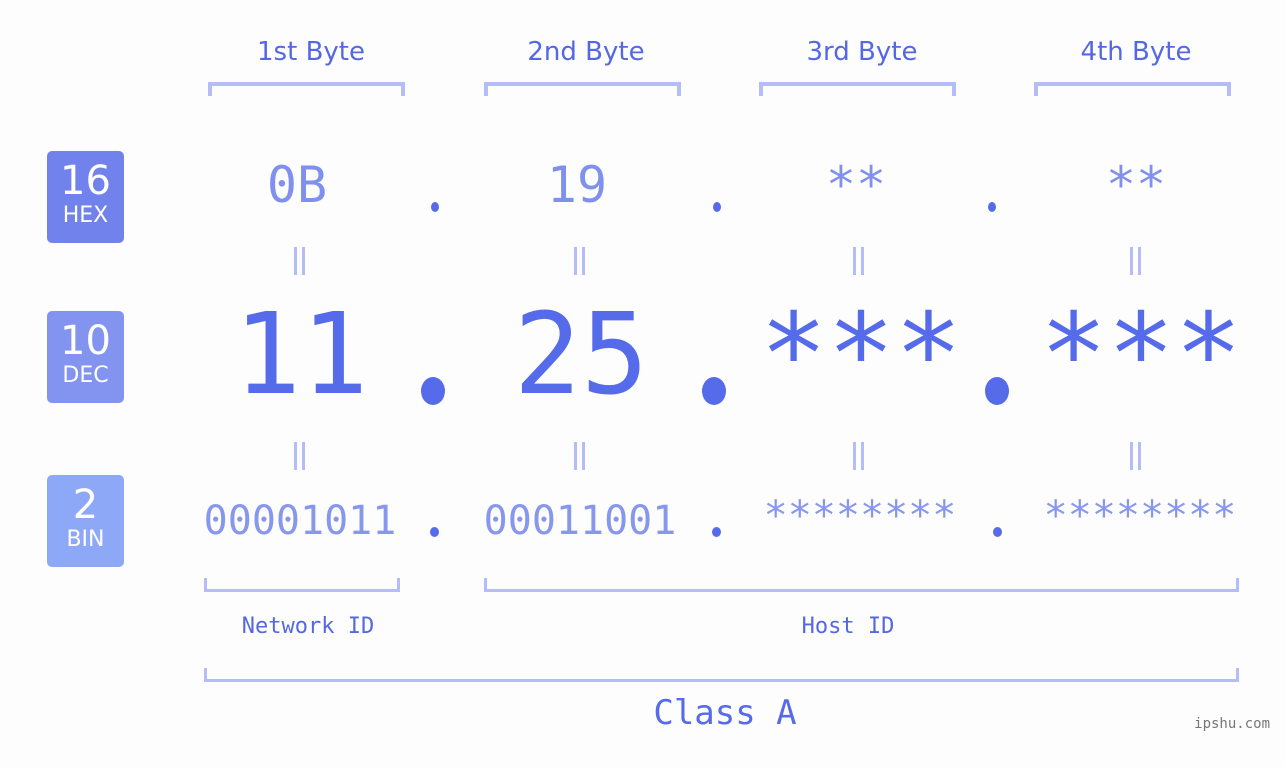 The image size is (1285, 767). What do you see at coordinates (311, 52) in the screenshot?
I see `byte-header-1: 1st Byte` at bounding box center [311, 52].